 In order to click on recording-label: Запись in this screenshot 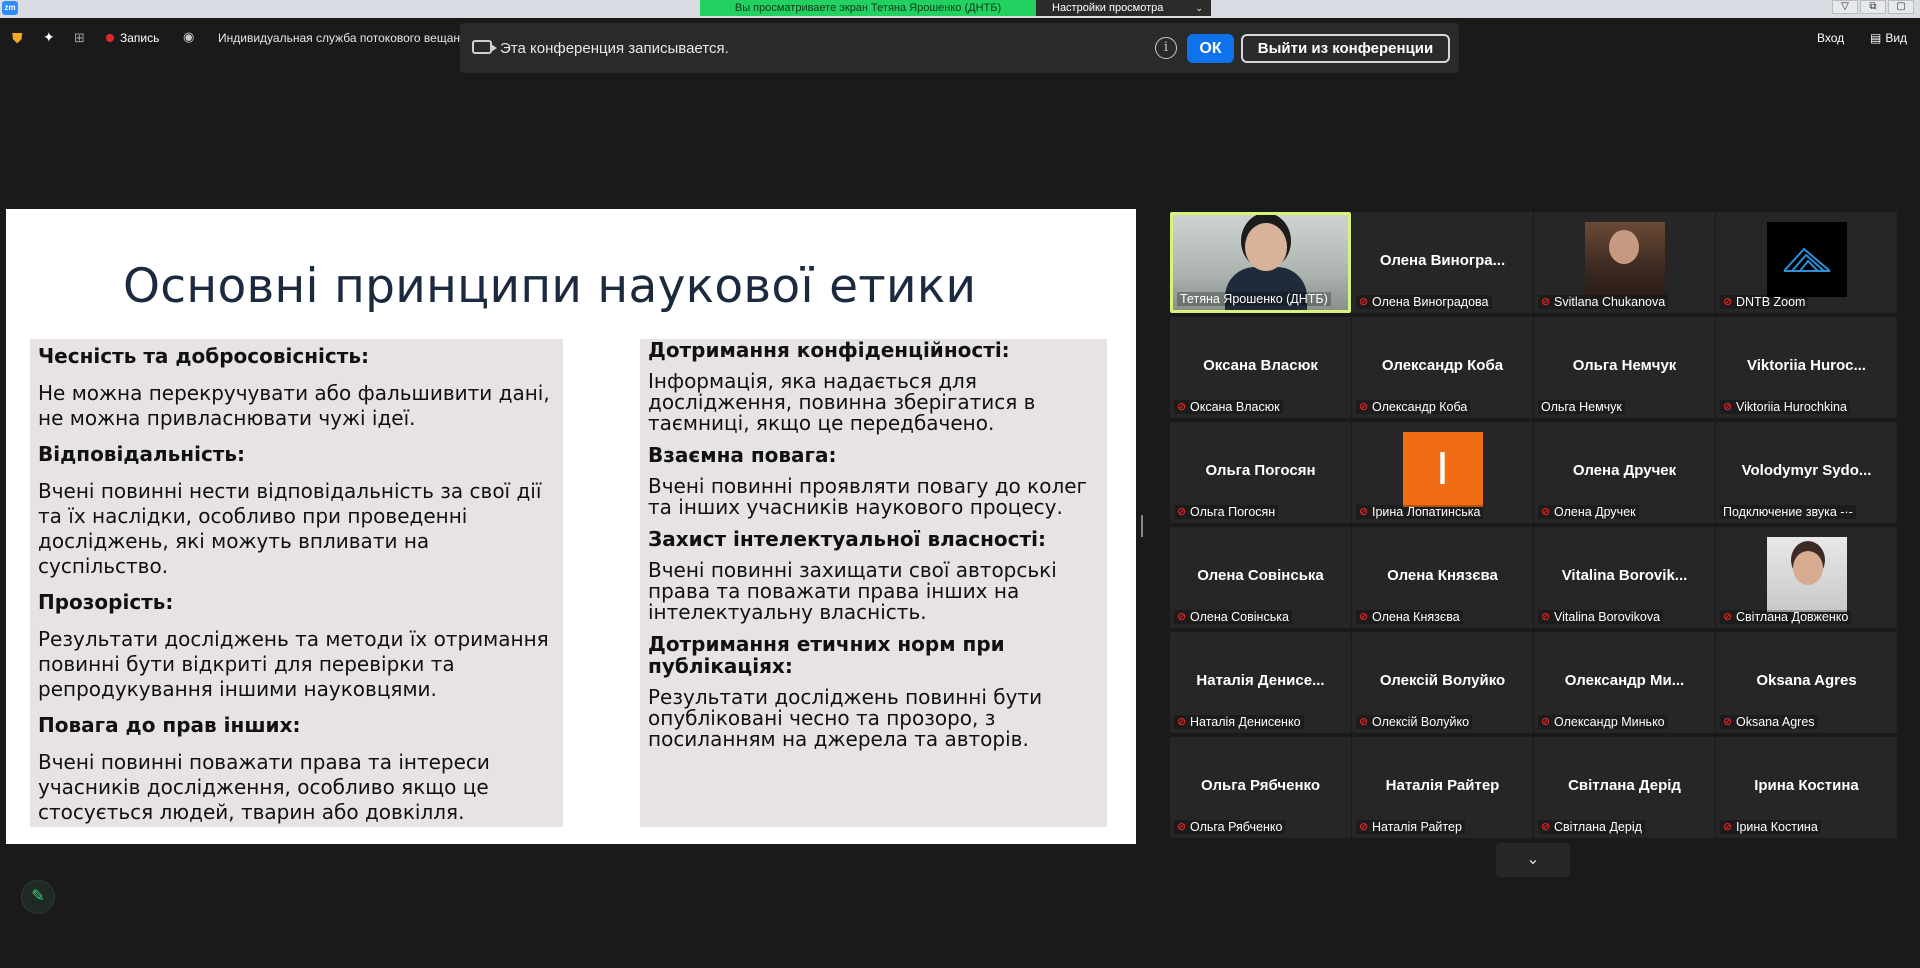, I will do `click(140, 38)`.